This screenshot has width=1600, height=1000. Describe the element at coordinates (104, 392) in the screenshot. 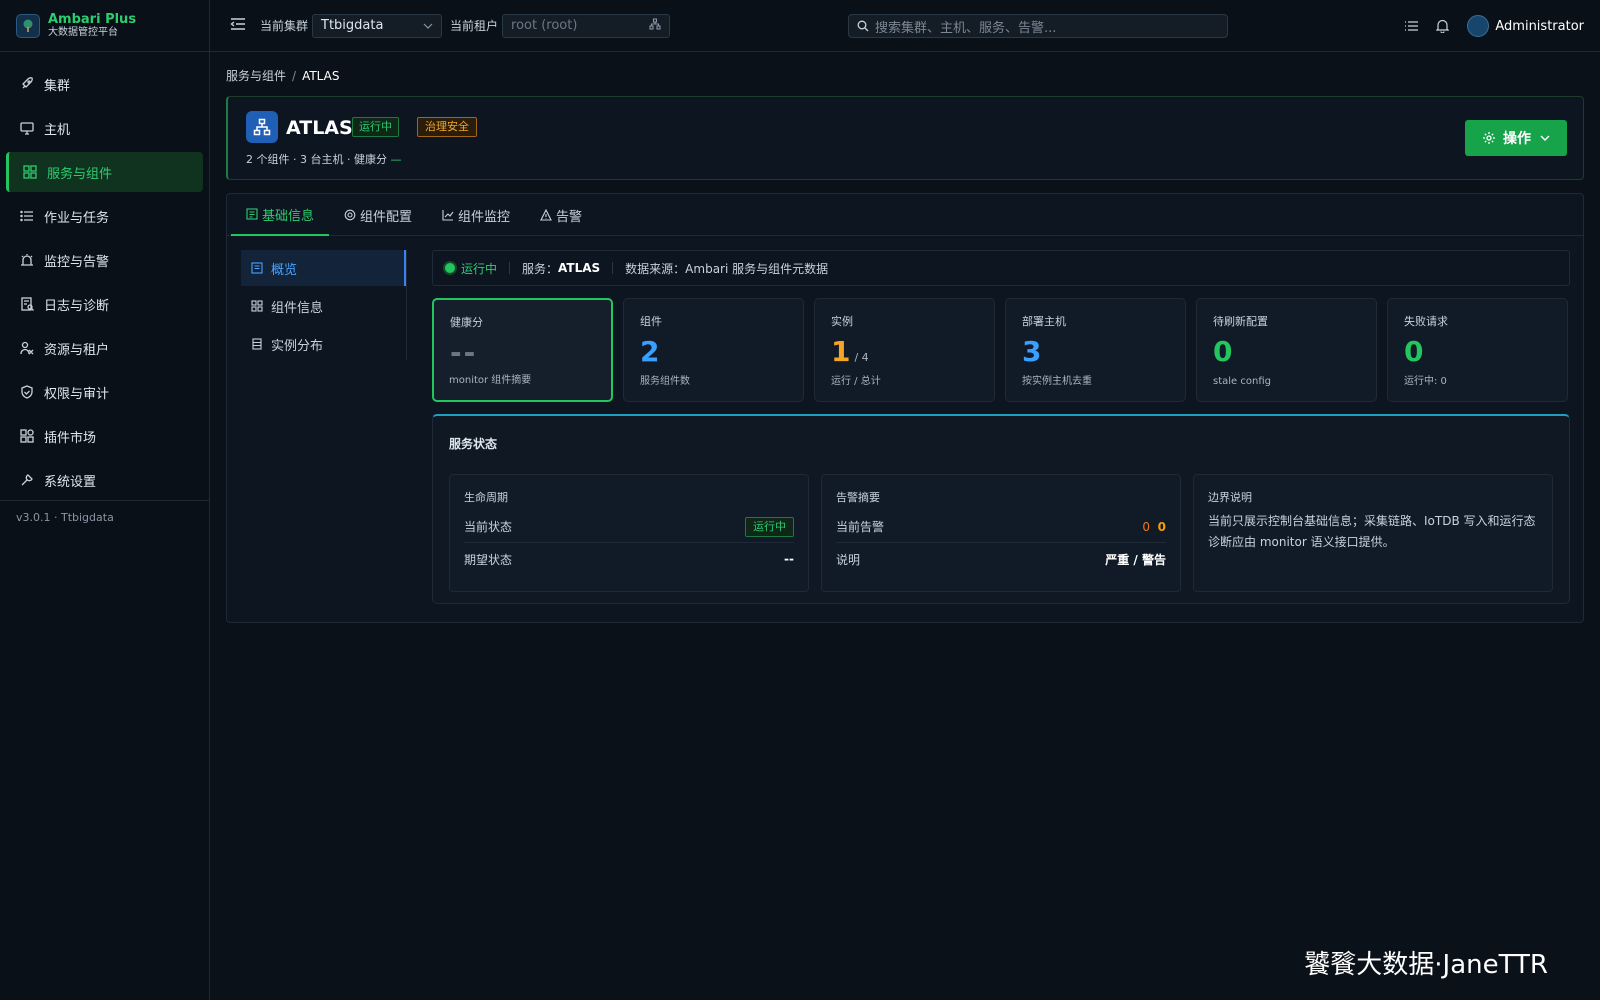

I see `sidebar-item-permissions: 权限与审计` at that location.